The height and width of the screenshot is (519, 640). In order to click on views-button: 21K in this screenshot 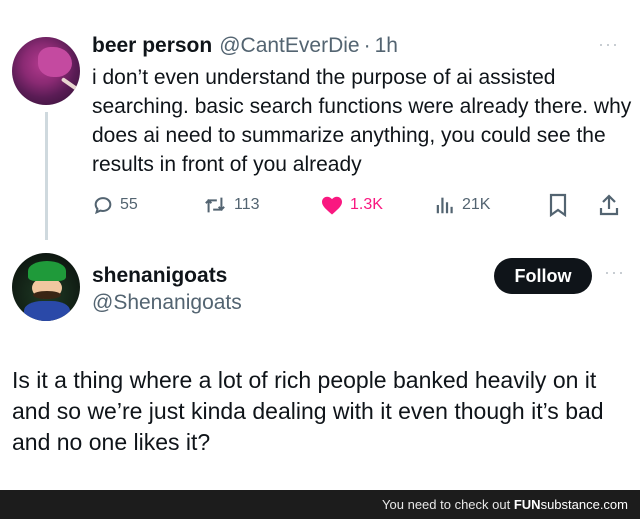, I will do `click(462, 205)`.